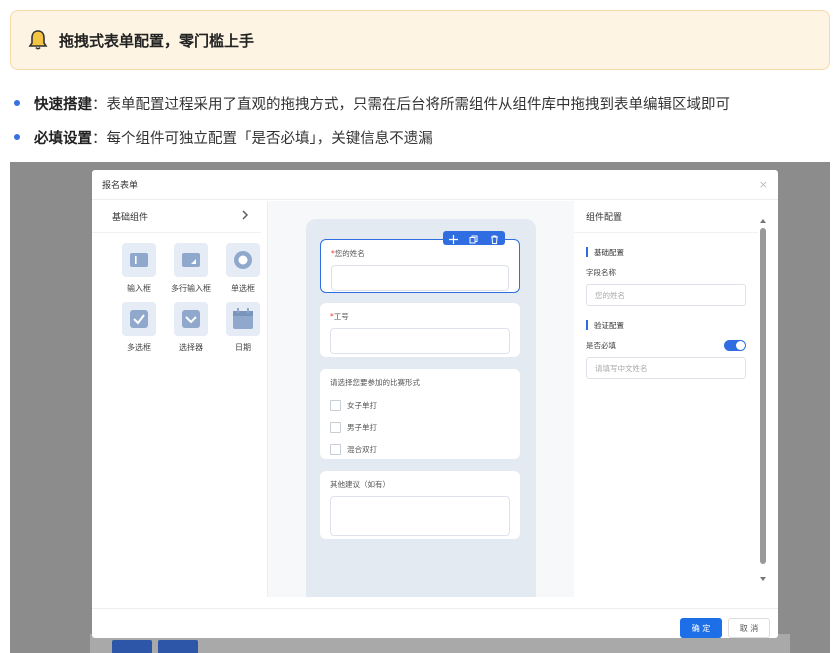 The height and width of the screenshot is (653, 838). Describe the element at coordinates (243, 347) in the screenshot. I see `component-label: 日期` at that location.